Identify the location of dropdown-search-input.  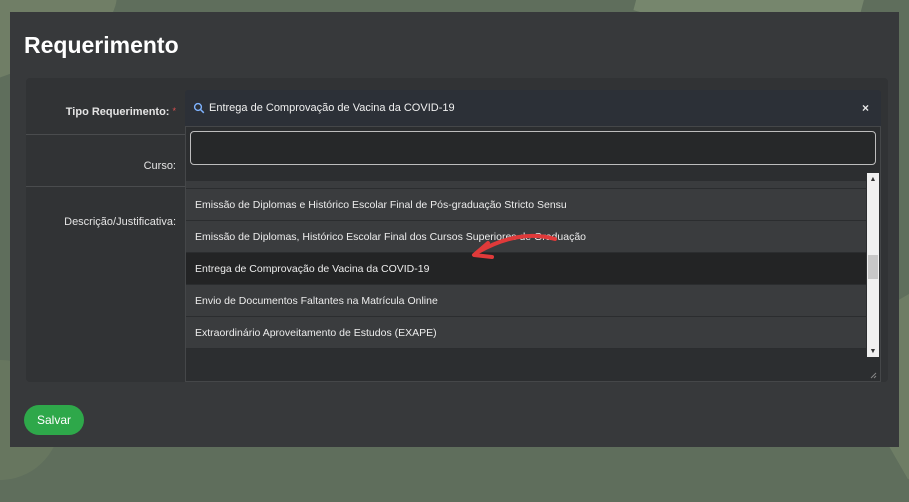
(533, 148).